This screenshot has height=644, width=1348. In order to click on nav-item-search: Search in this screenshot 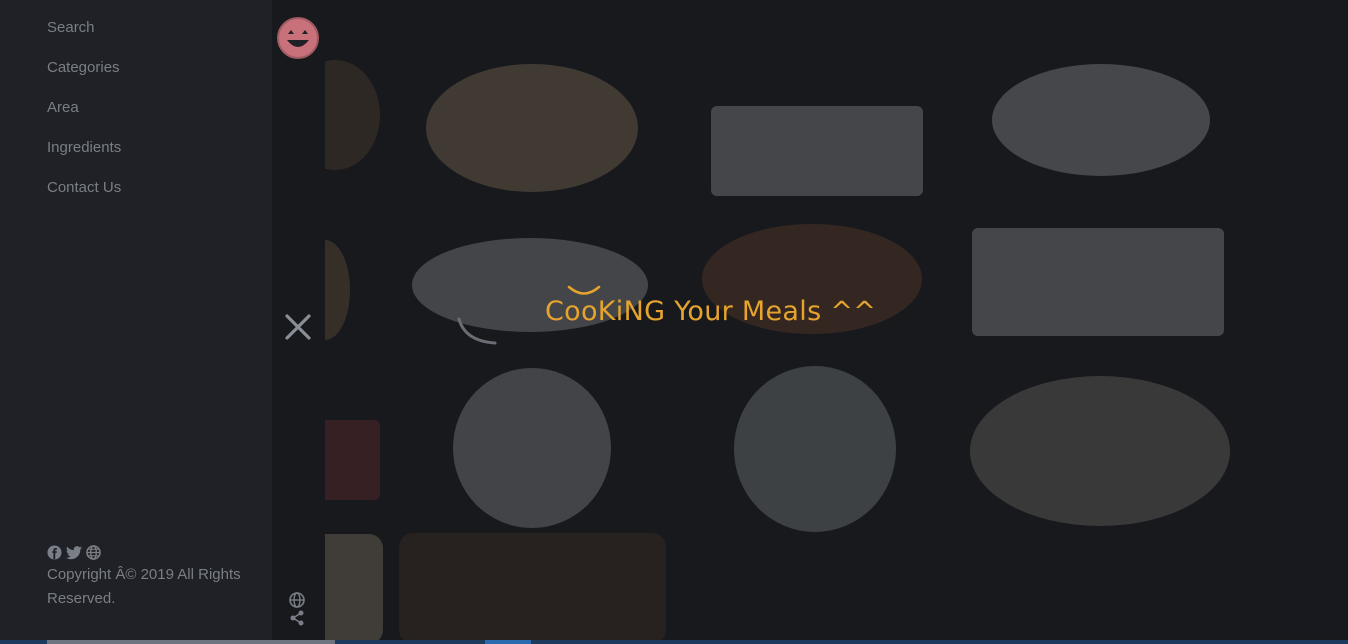, I will do `click(84, 38)`.